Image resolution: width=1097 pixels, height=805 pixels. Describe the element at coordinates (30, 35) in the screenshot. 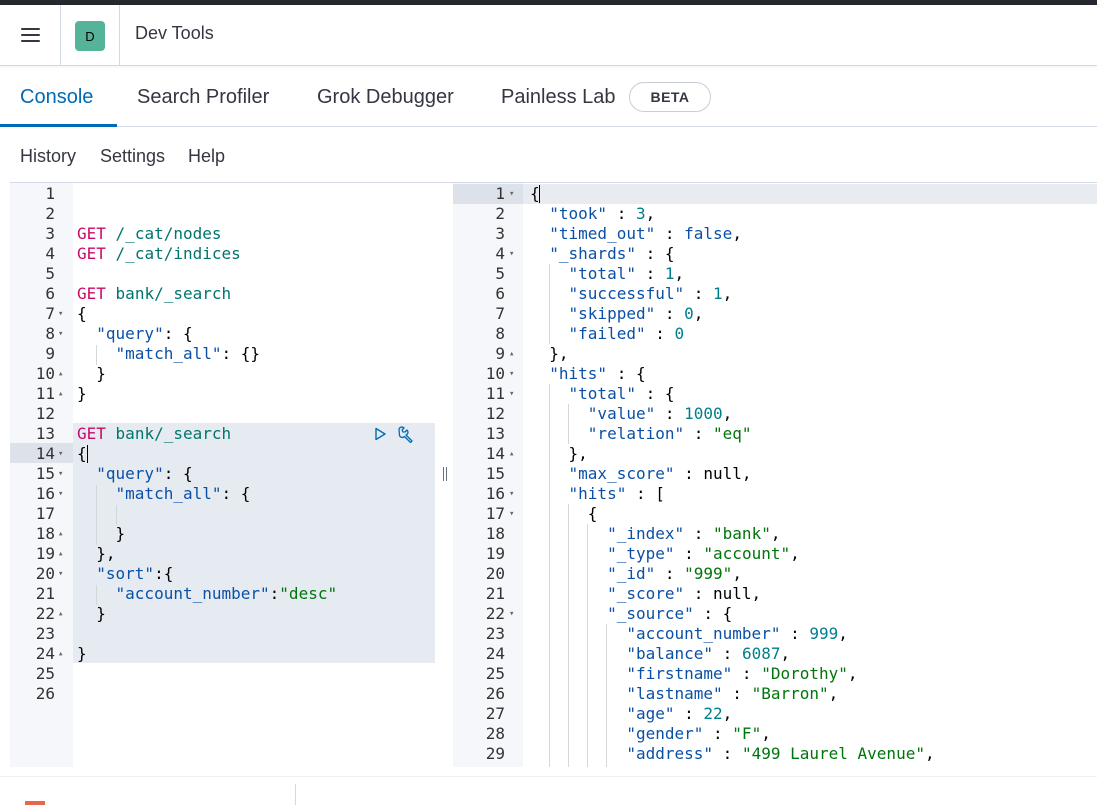

I see `hamburger-menu-icon` at that location.